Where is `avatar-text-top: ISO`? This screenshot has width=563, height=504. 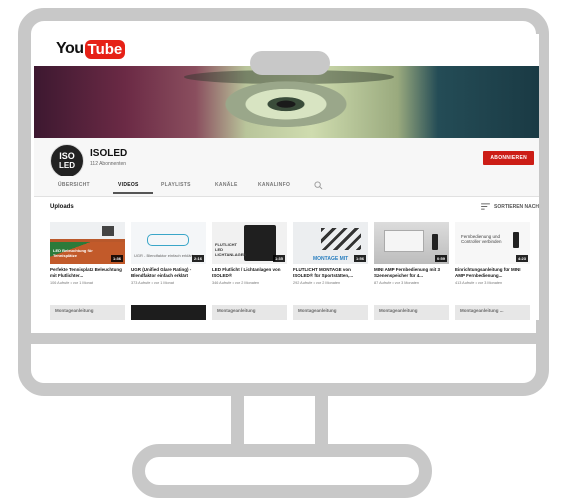
avatar-text-top: ISO is located at coordinates (67, 156).